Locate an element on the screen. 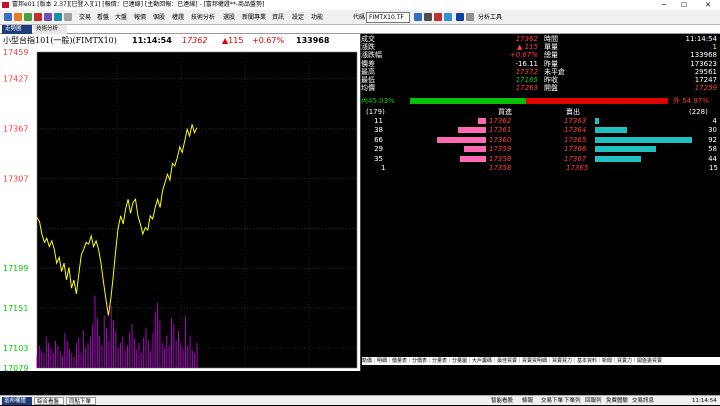 The image size is (720, 406). search-icon is located at coordinates (418, 17).